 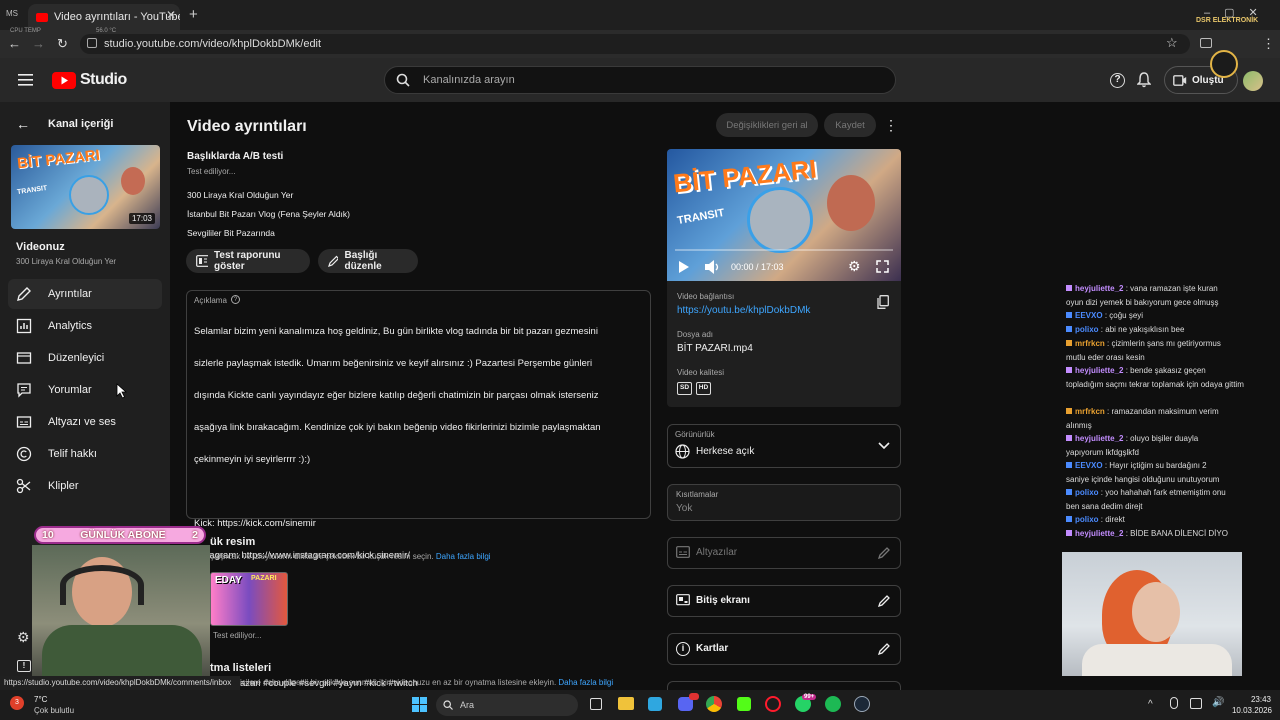 What do you see at coordinates (883, 302) in the screenshot?
I see `copy-icon` at bounding box center [883, 302].